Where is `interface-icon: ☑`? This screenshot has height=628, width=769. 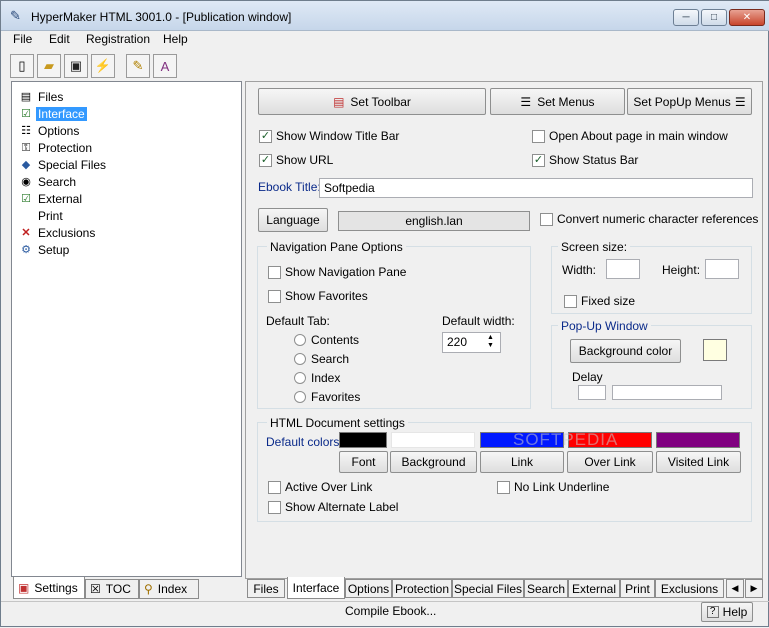
interface-icon: ☑ is located at coordinates (26, 114).